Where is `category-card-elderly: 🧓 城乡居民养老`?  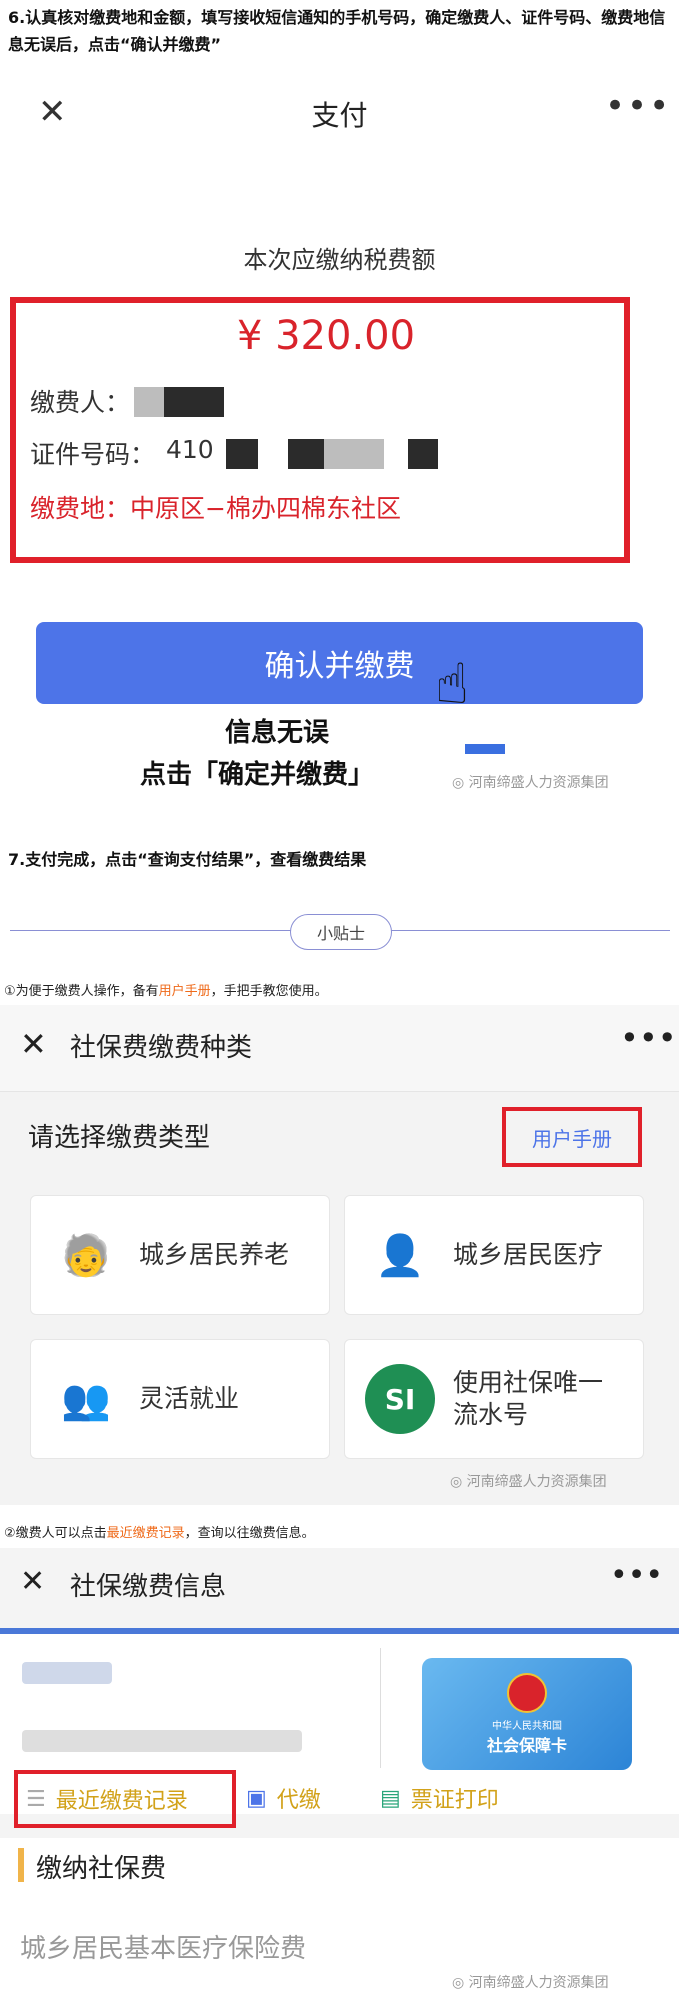 category-card-elderly: 🧓 城乡居民养老 is located at coordinates (180, 1255).